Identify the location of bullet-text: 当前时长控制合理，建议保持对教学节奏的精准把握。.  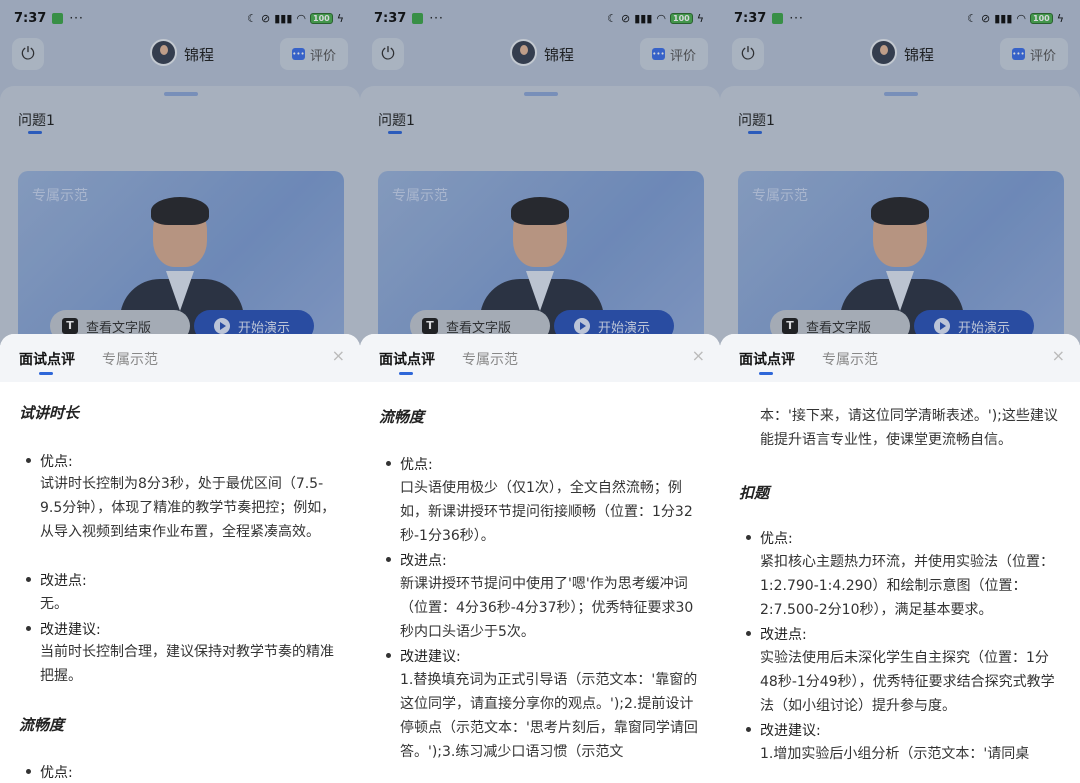
(187, 664).